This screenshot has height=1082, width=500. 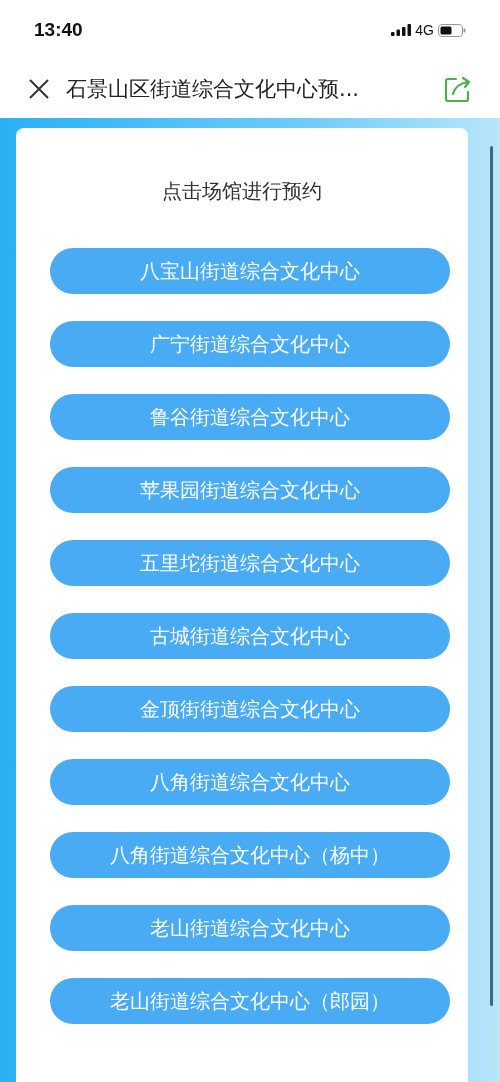 I want to click on section-heading: 点击场馆进行预约, so click(x=242, y=191).